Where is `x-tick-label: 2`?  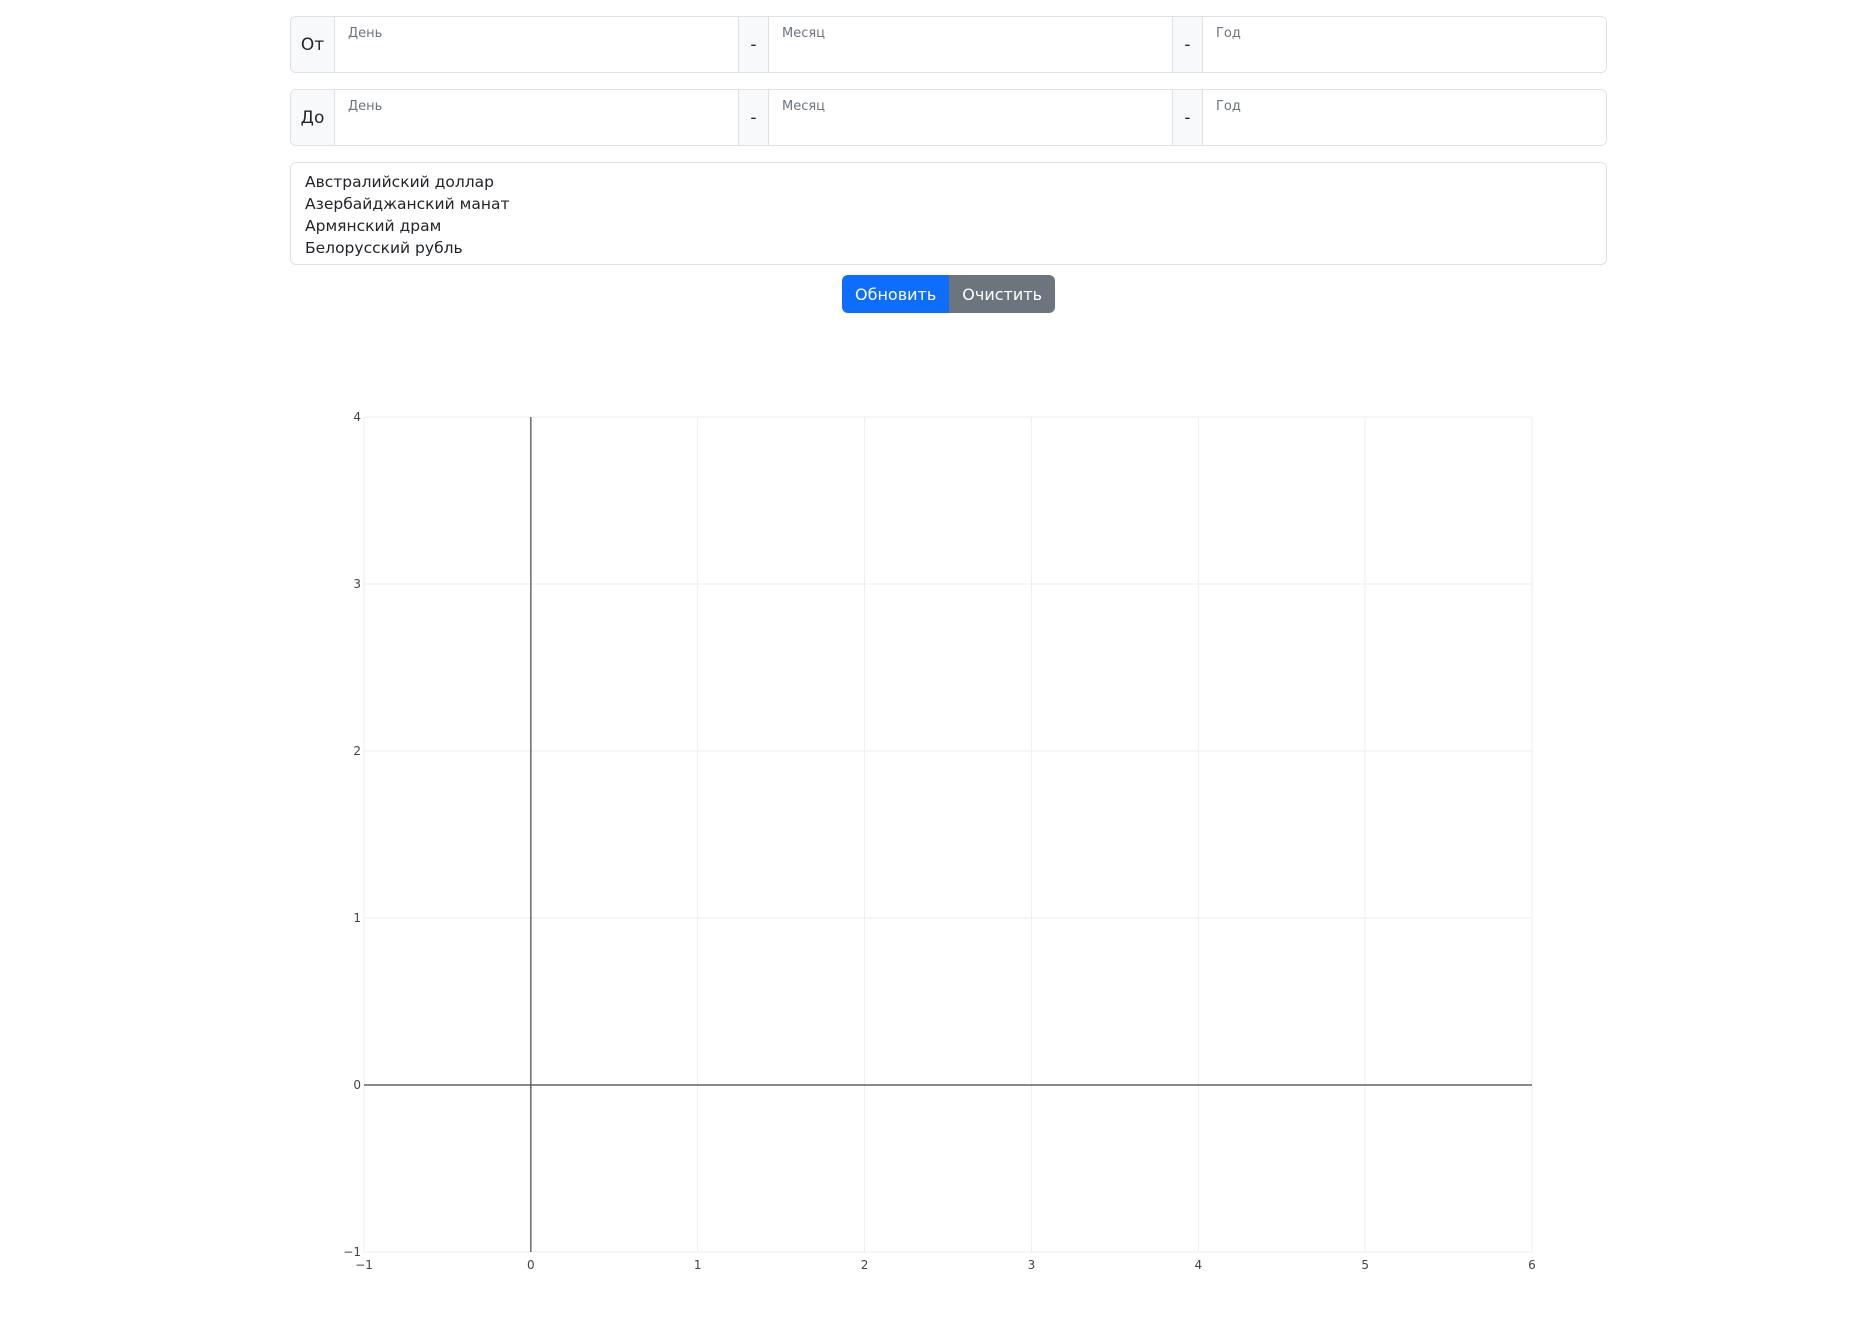 x-tick-label: 2 is located at coordinates (865, 1265).